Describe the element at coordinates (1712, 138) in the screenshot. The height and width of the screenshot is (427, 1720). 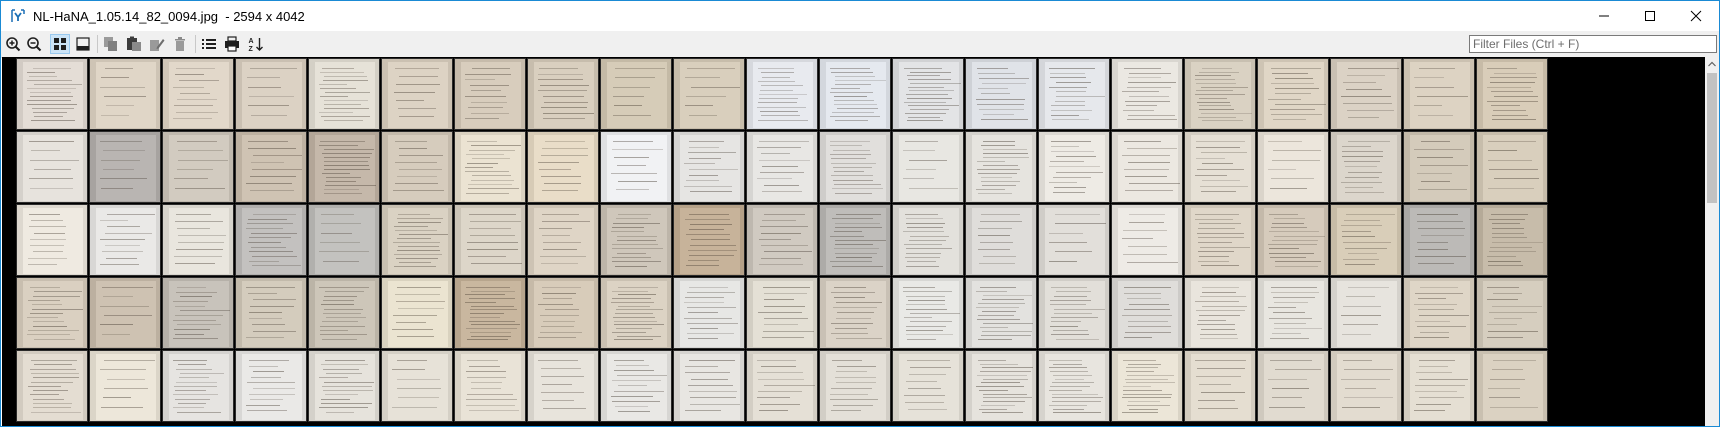
I see `scrollbar-thumb` at that location.